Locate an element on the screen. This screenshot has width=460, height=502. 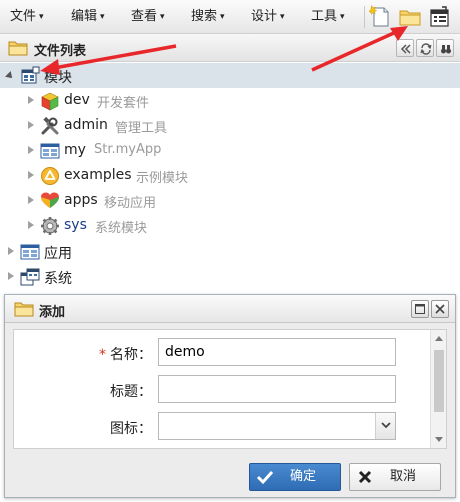
tree-node-label: apps is located at coordinates (81, 200).